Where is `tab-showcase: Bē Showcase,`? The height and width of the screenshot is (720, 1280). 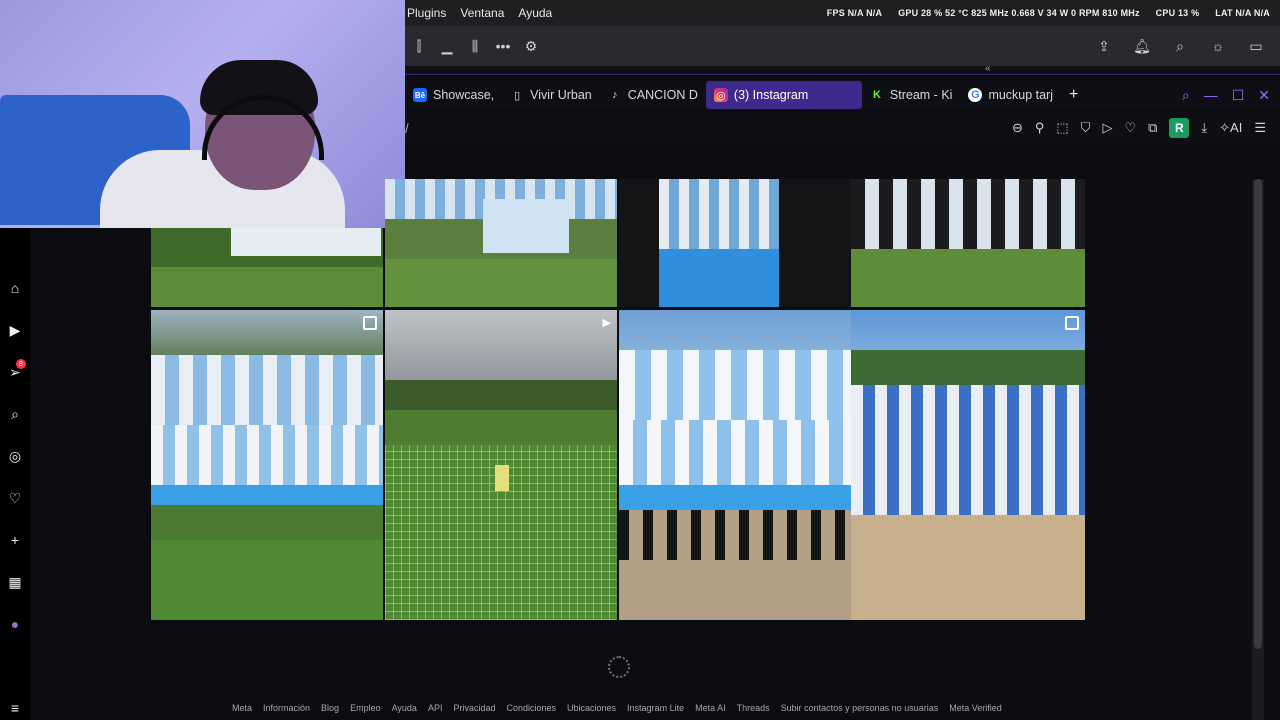
tab-showcase: Bē Showcase, is located at coordinates (453, 95).